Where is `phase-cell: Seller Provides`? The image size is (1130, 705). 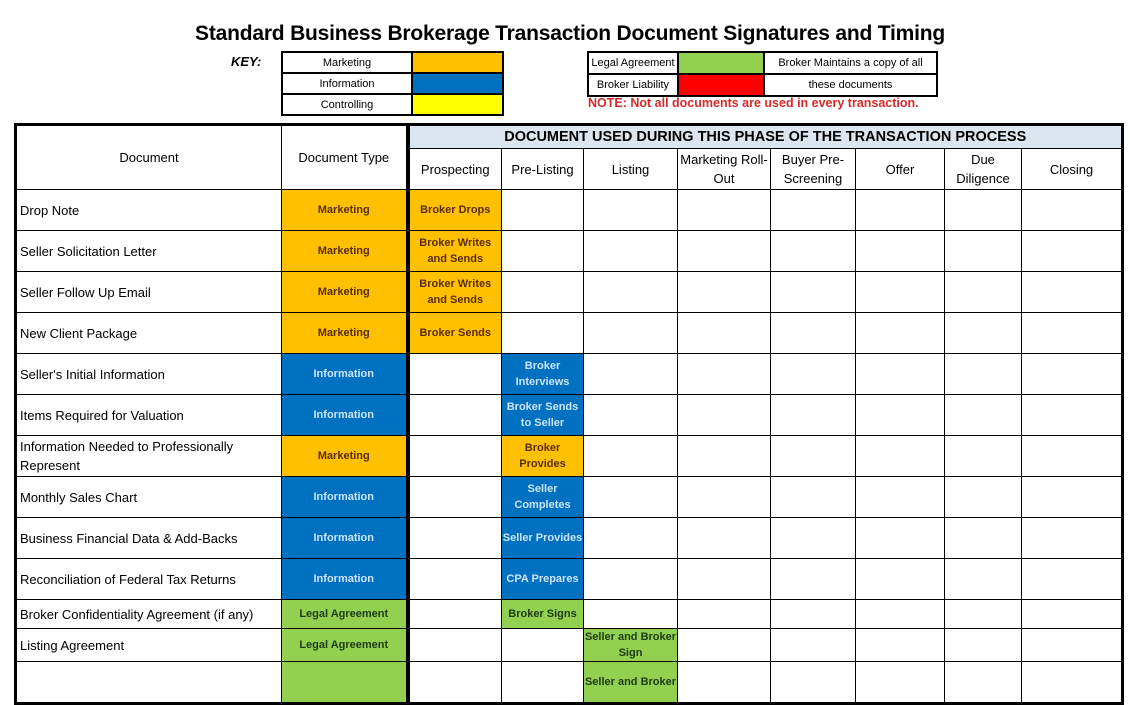
phase-cell: Seller Provides is located at coordinates (542, 538).